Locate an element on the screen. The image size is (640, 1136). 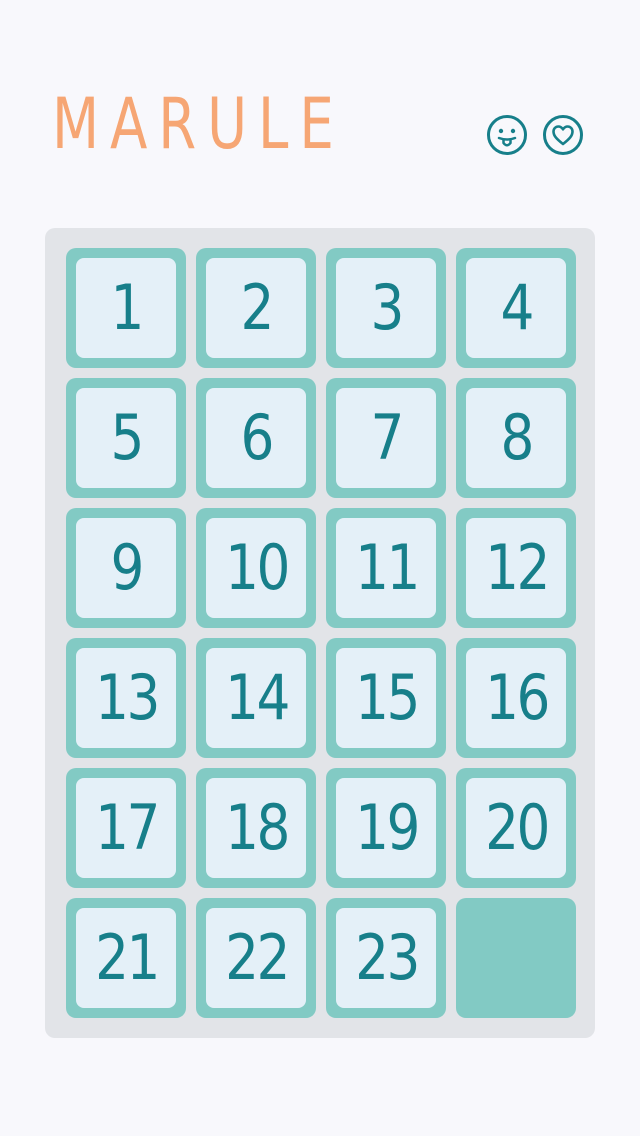
tile-14: 14 is located at coordinates (256, 698).